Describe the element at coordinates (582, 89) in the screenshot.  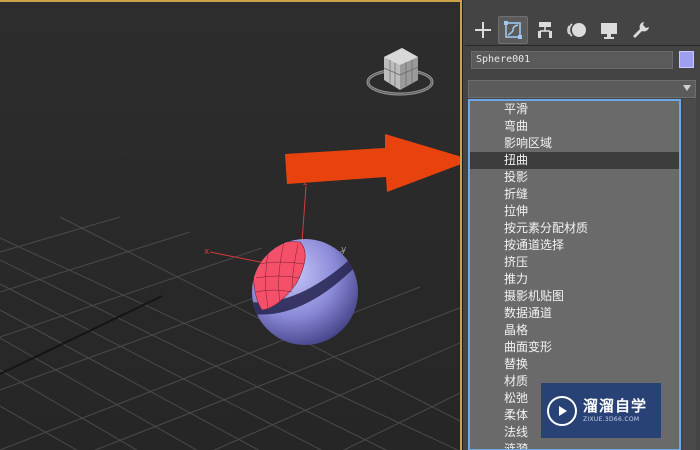
I see `modifier-list-dropdown` at that location.